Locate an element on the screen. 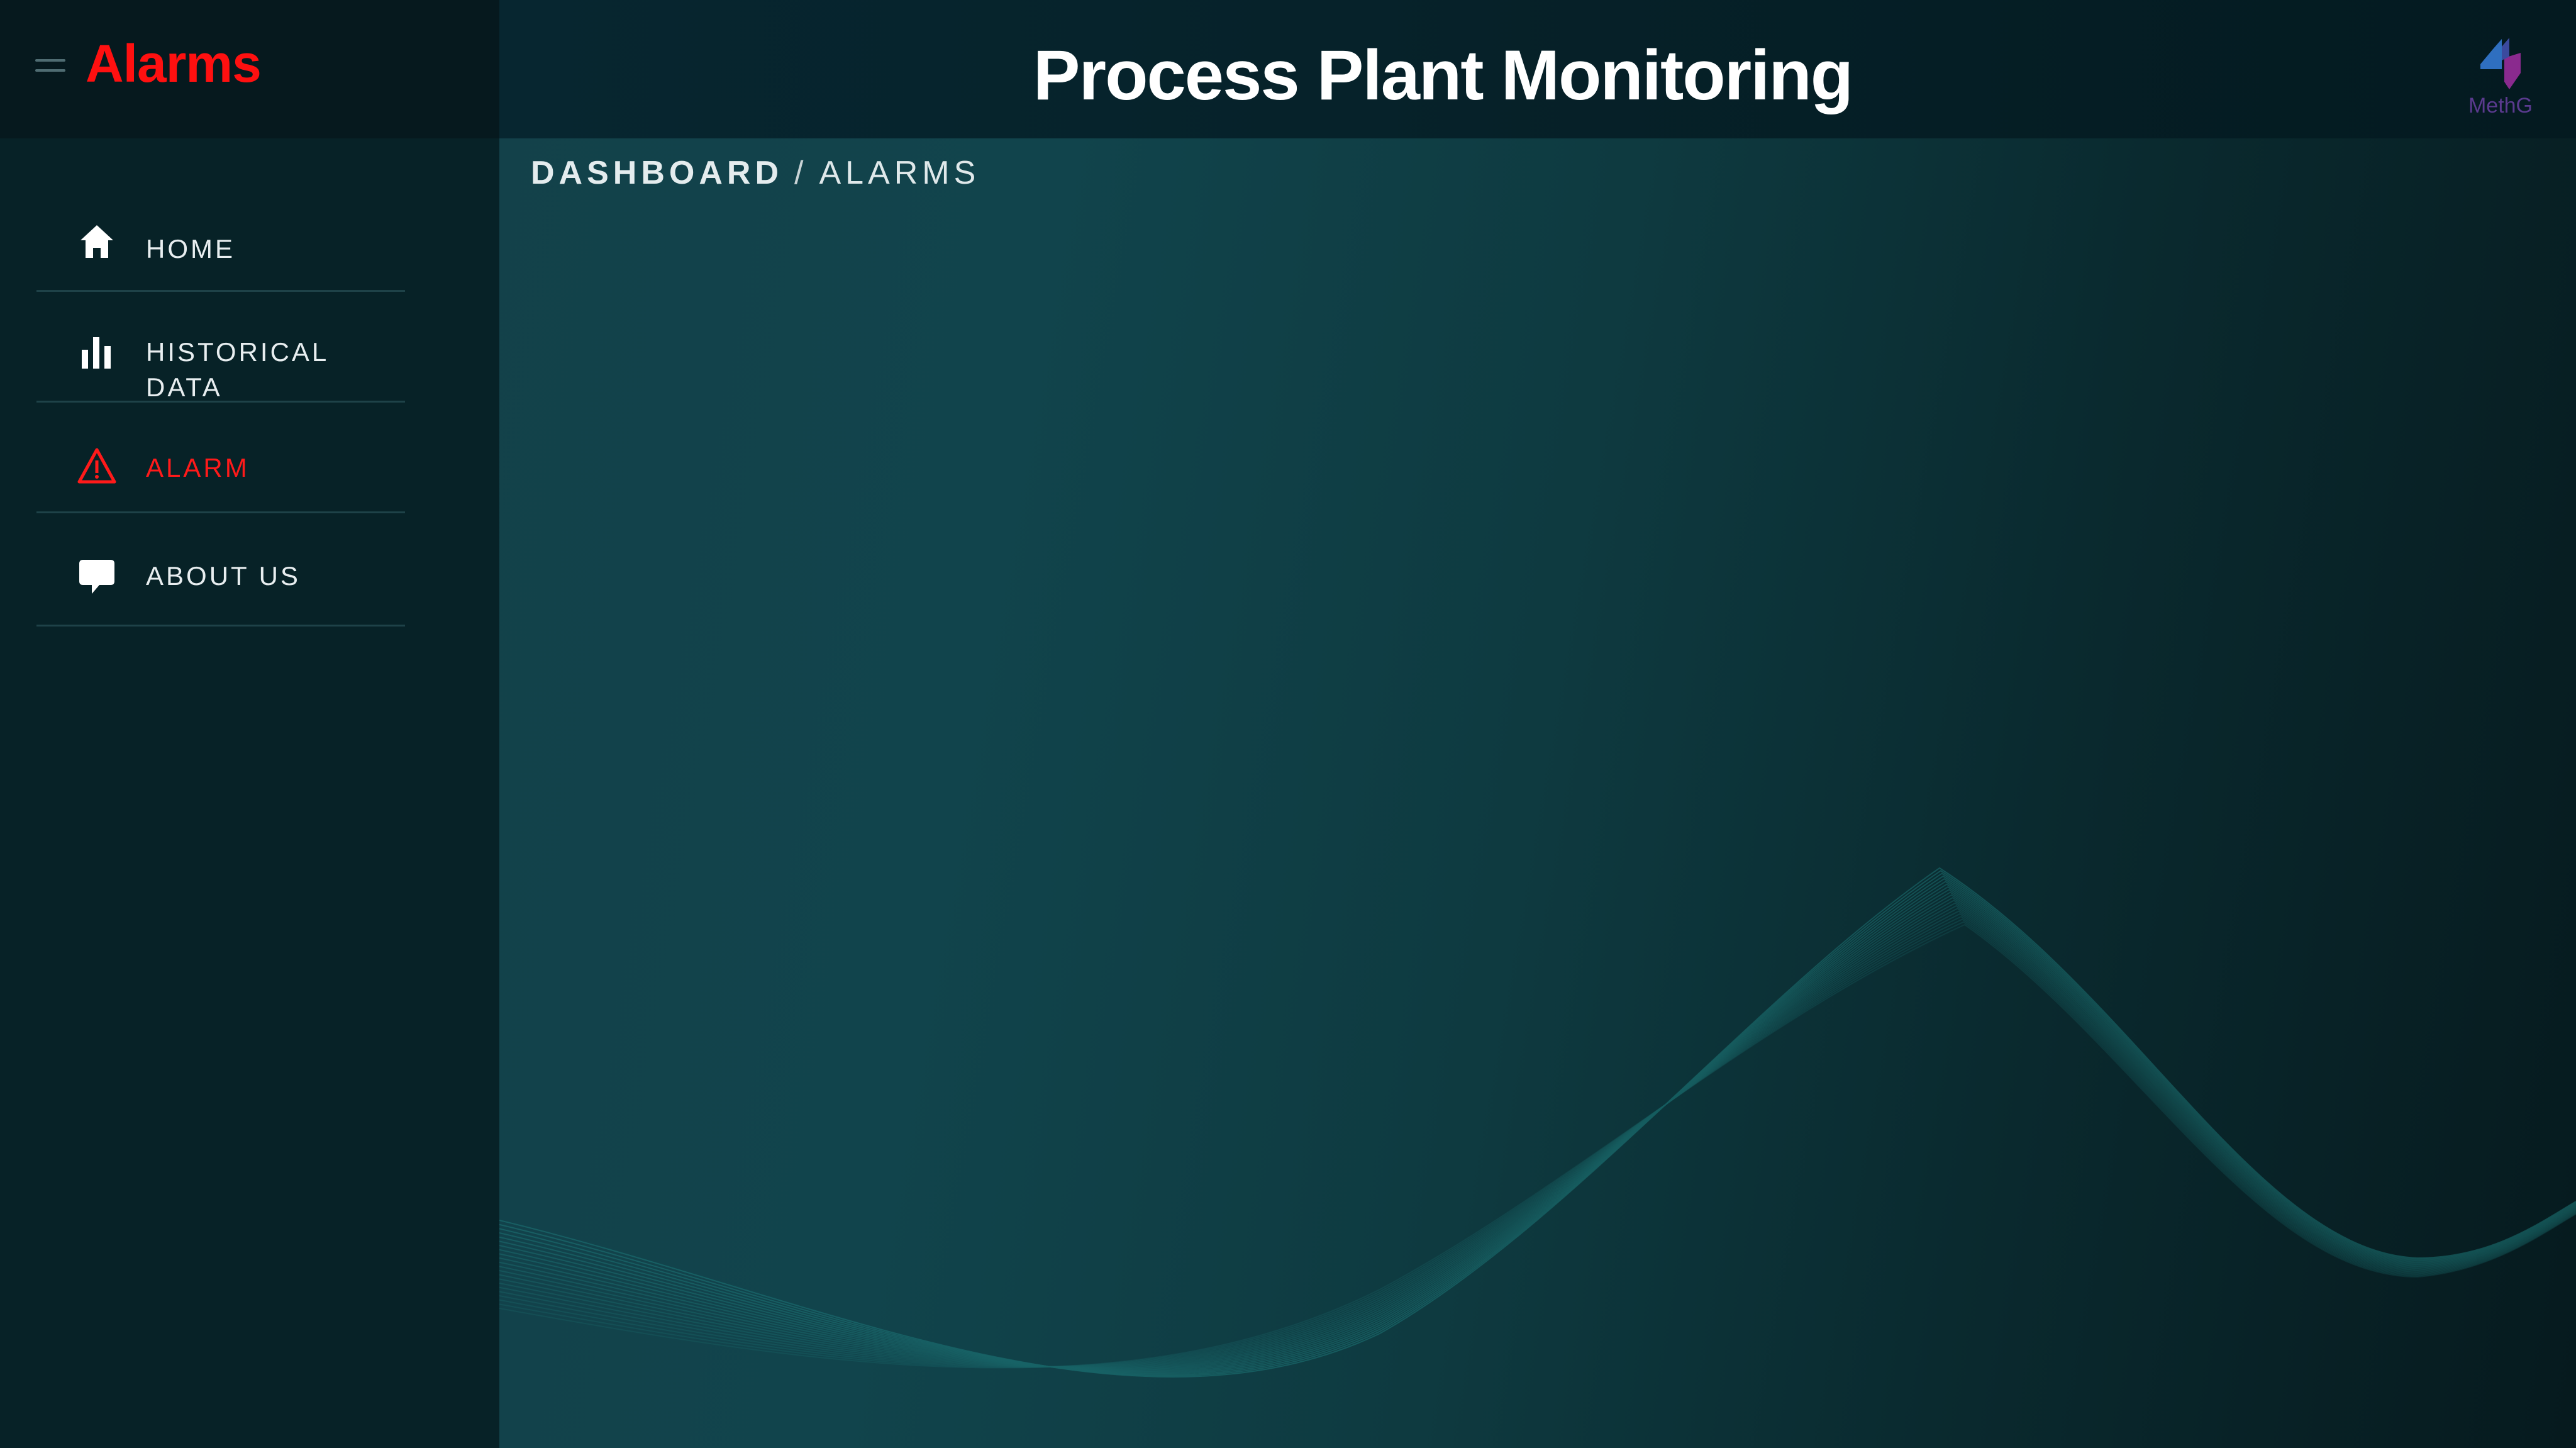 This screenshot has width=2576, height=1448. methg-logo: MethG is located at coordinates (2500, 72).